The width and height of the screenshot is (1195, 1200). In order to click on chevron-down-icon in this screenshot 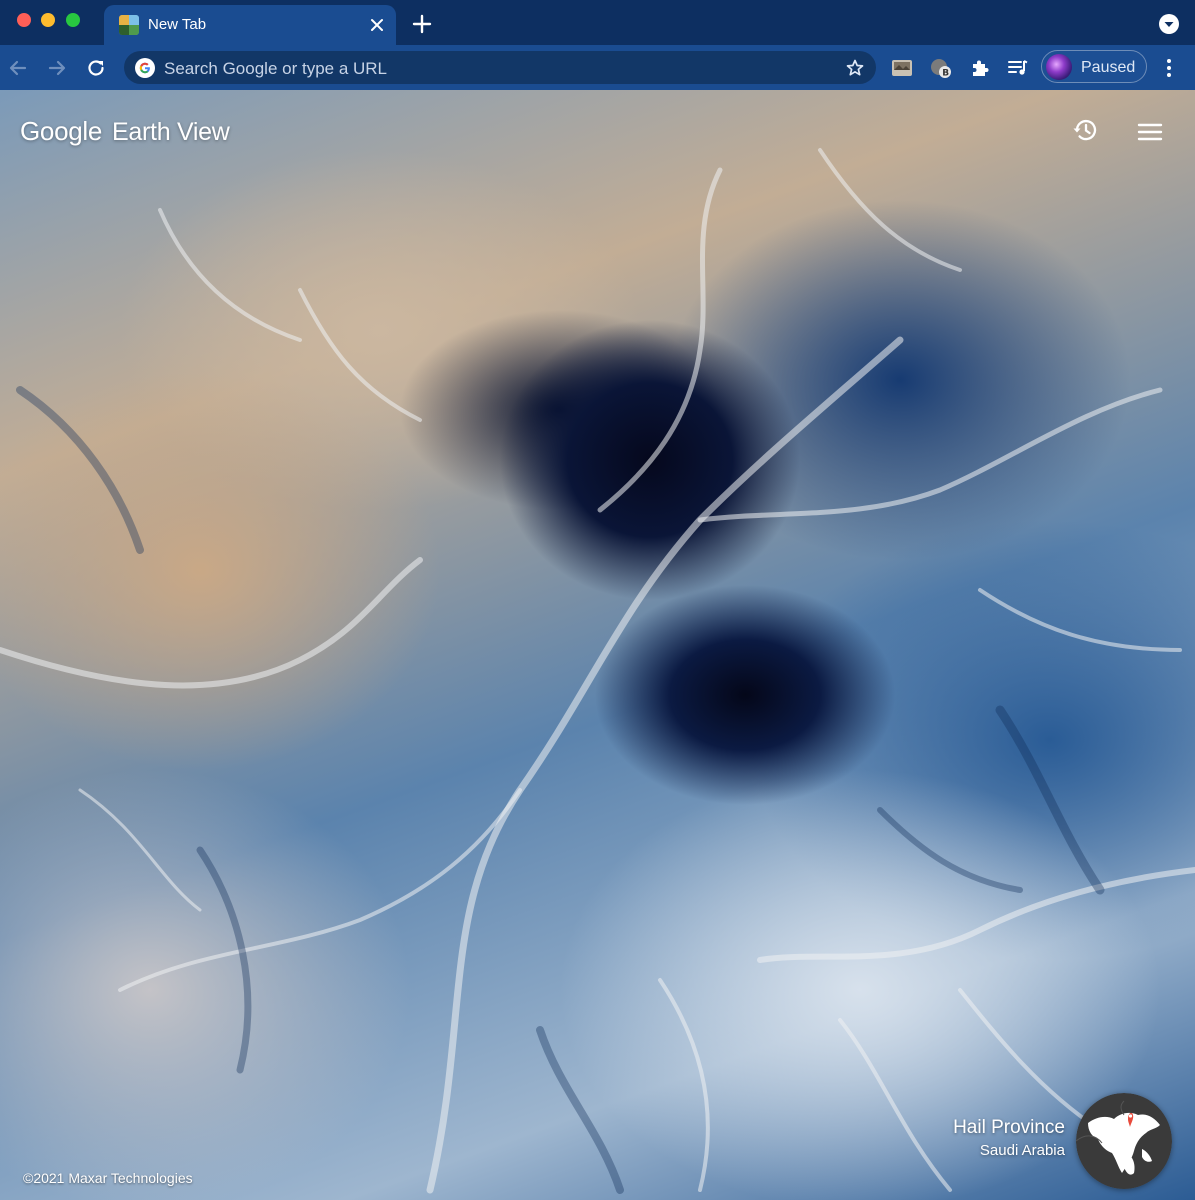, I will do `click(1169, 24)`.